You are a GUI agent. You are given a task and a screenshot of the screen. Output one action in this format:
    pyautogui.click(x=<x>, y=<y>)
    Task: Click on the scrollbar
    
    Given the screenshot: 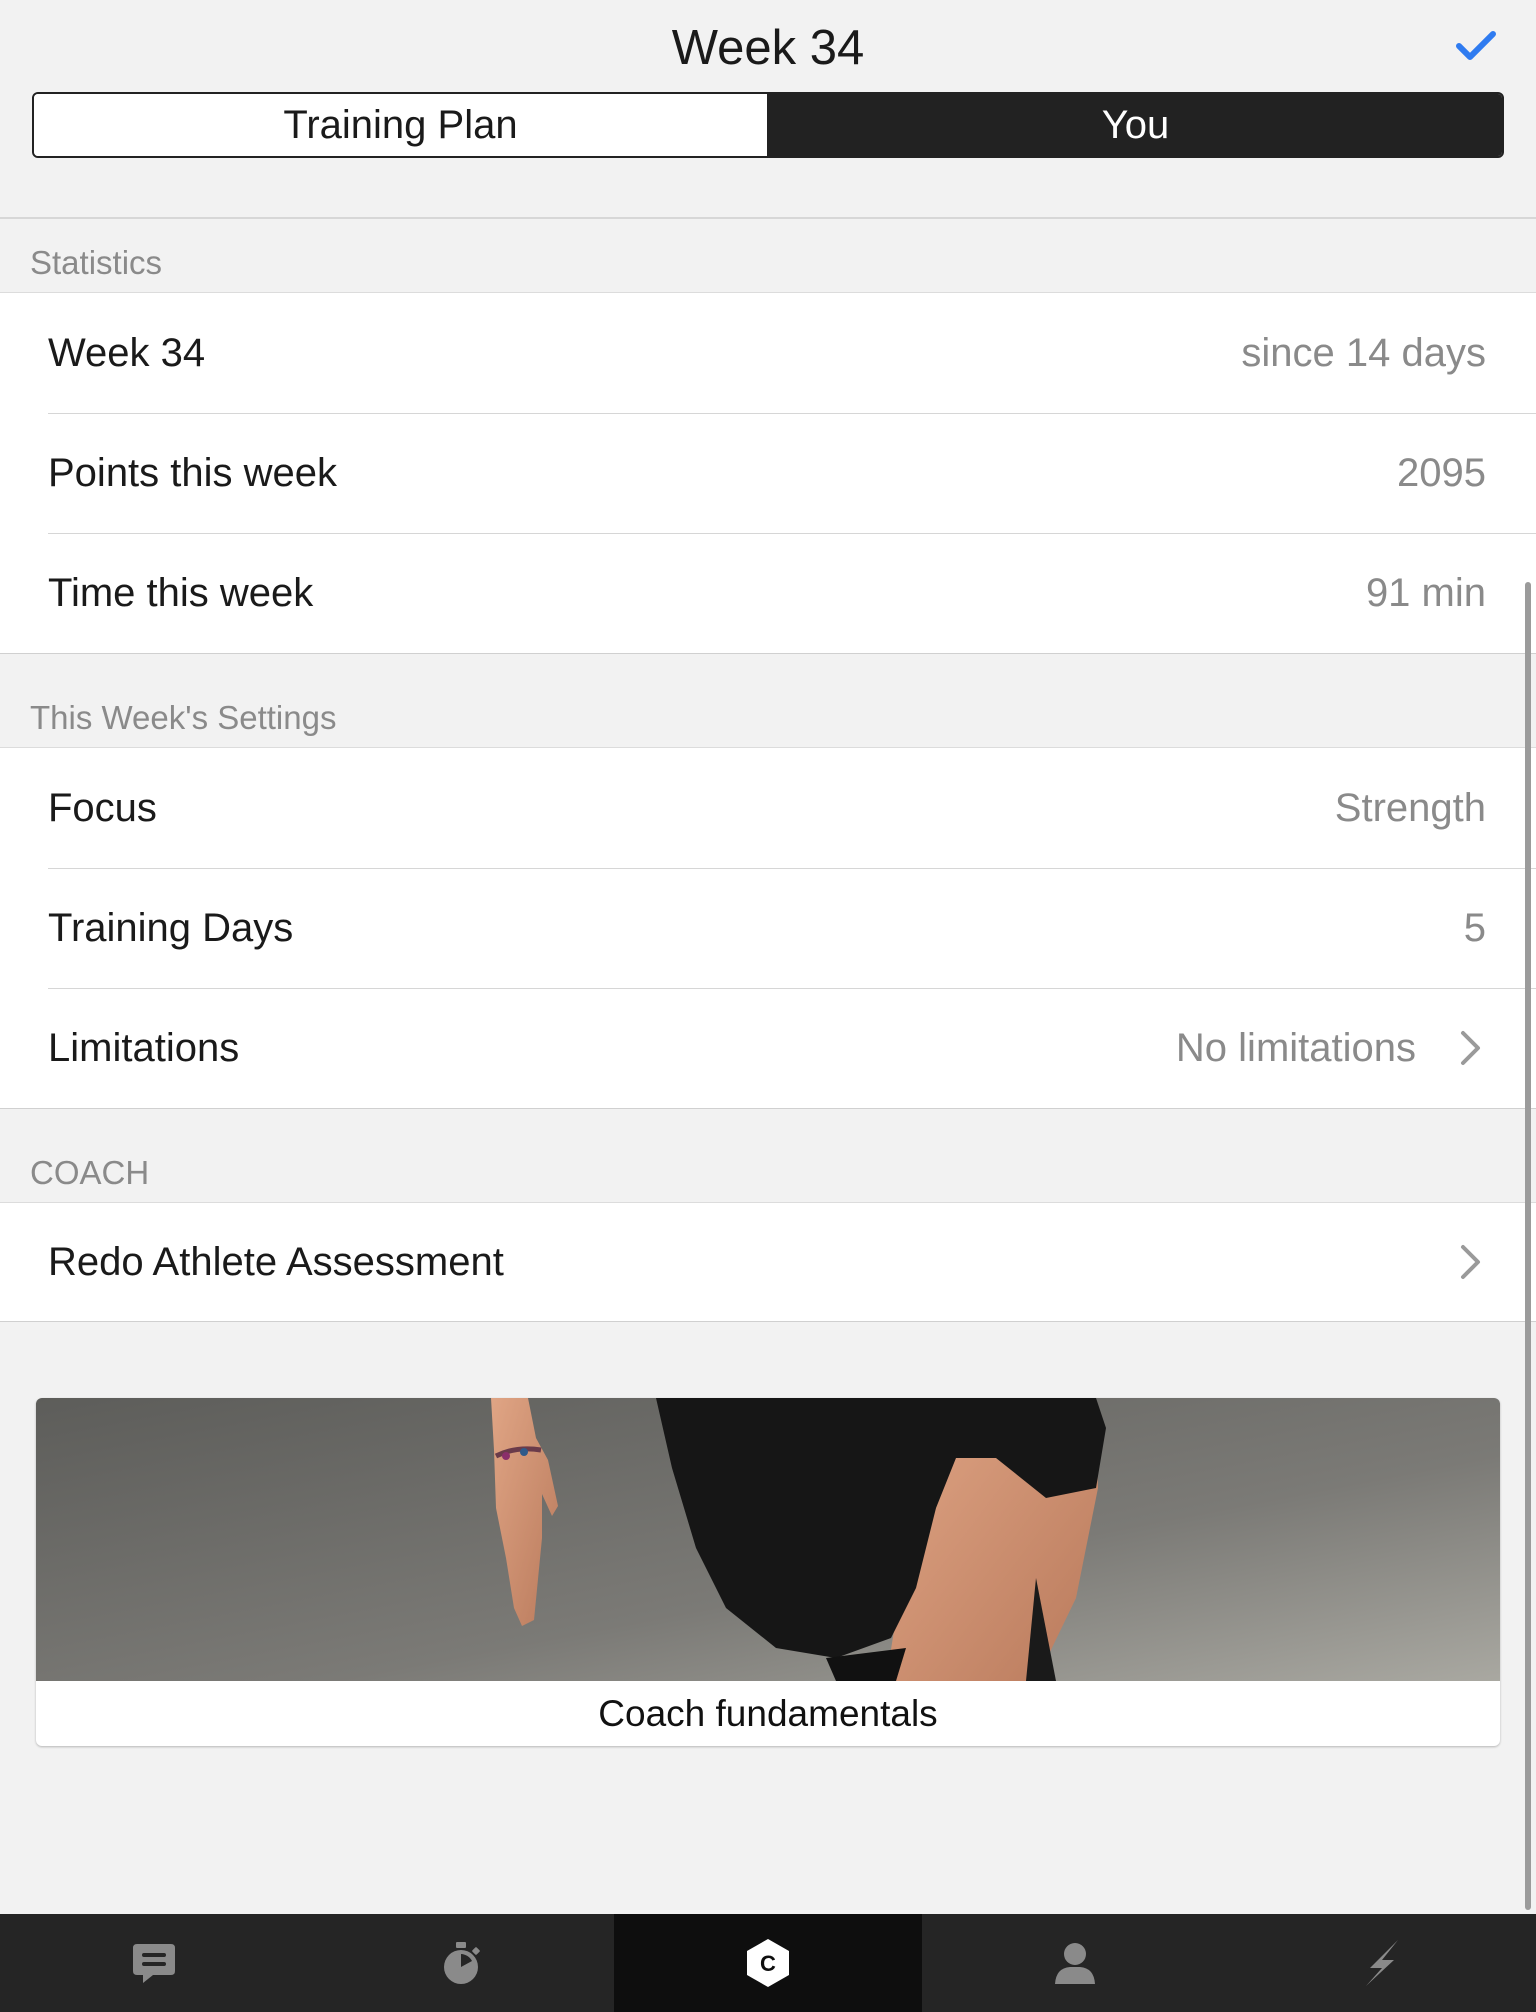 What is the action you would take?
    pyautogui.click(x=1528, y=1246)
    